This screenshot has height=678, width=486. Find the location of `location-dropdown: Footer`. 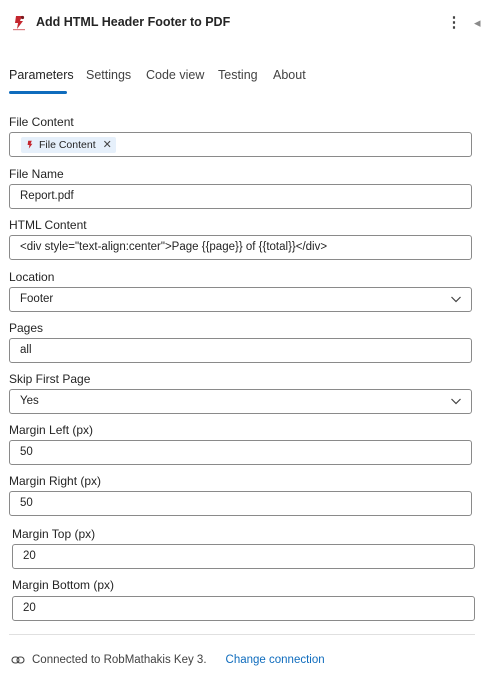

location-dropdown: Footer is located at coordinates (240, 299).